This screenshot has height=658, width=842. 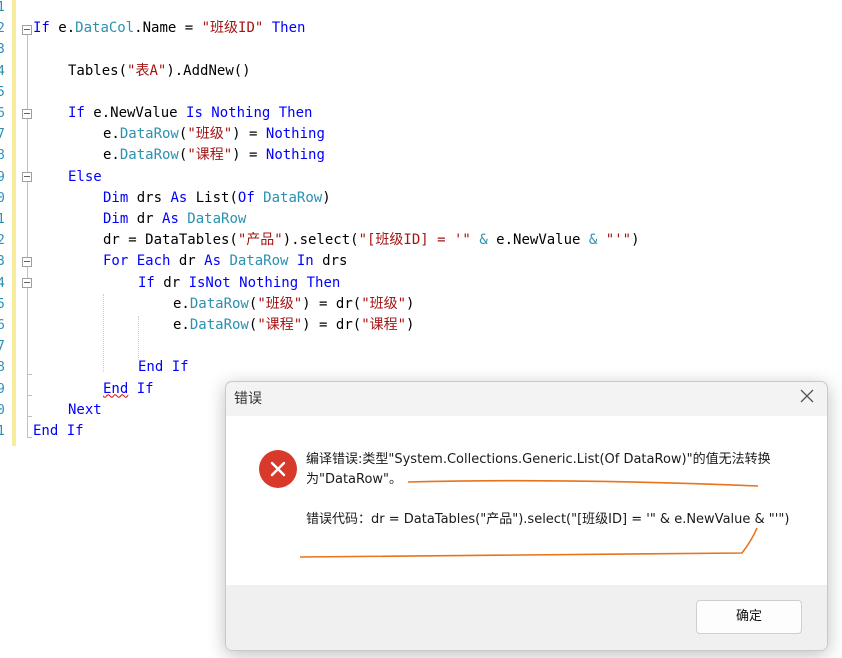 What do you see at coordinates (301, 261) in the screenshot?
I see `code-token: In` at bounding box center [301, 261].